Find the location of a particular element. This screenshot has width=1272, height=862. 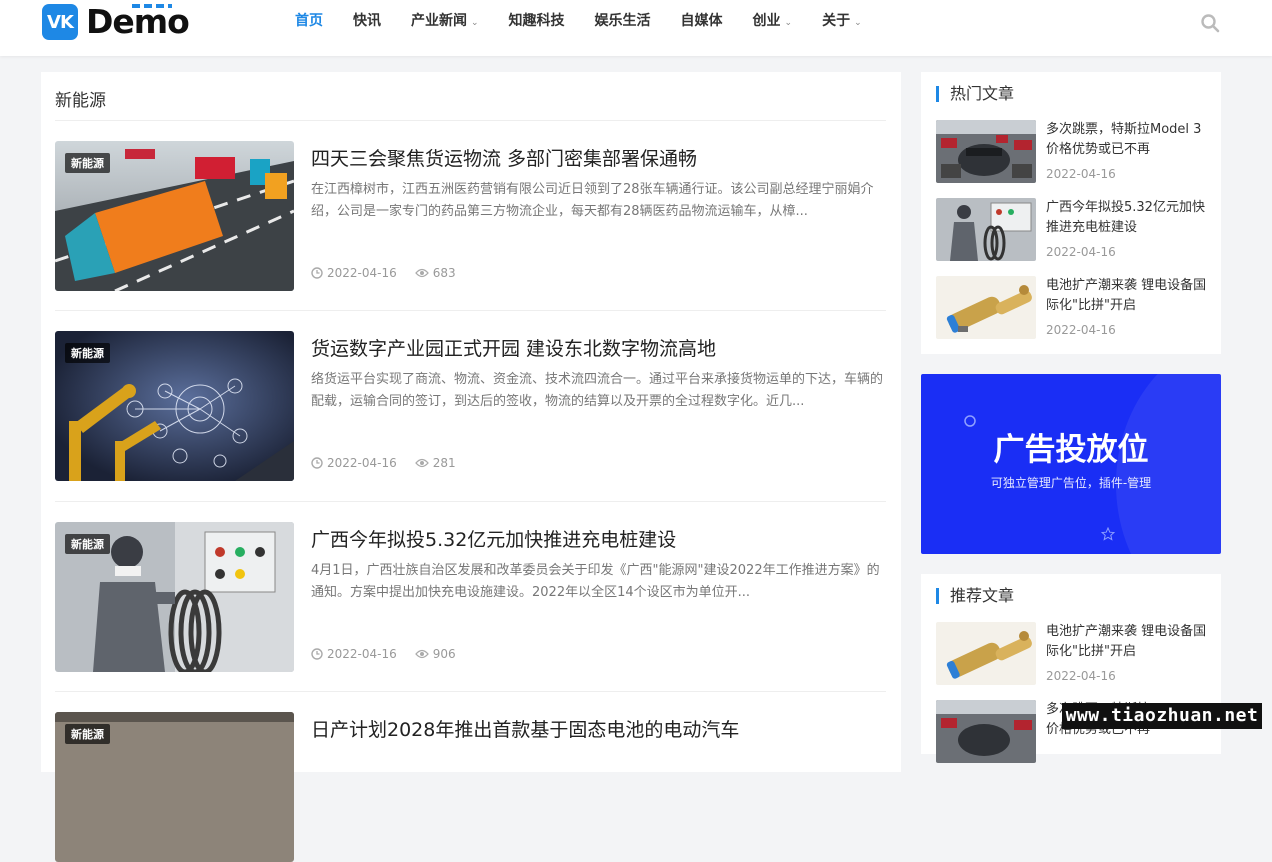

article-views: 281 is located at coordinates (444, 463).